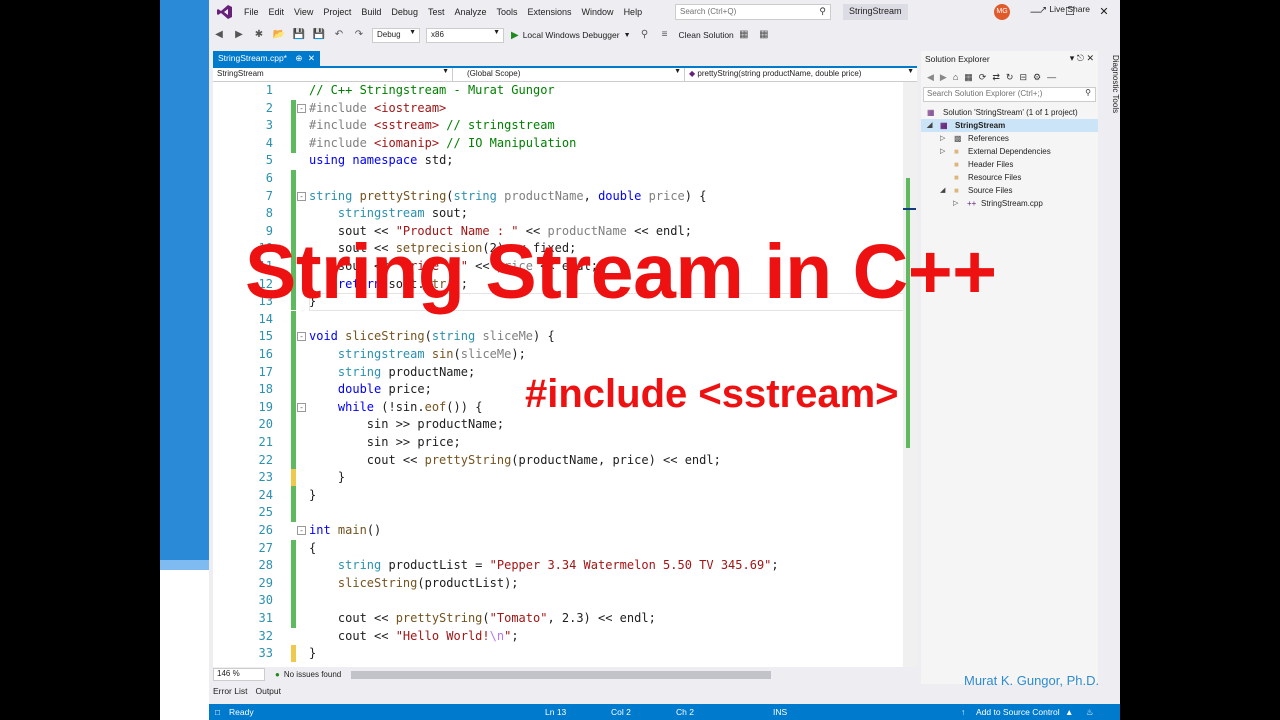 This screenshot has width=1280, height=720. I want to click on switch-views-icon: ▦, so click(968, 77).